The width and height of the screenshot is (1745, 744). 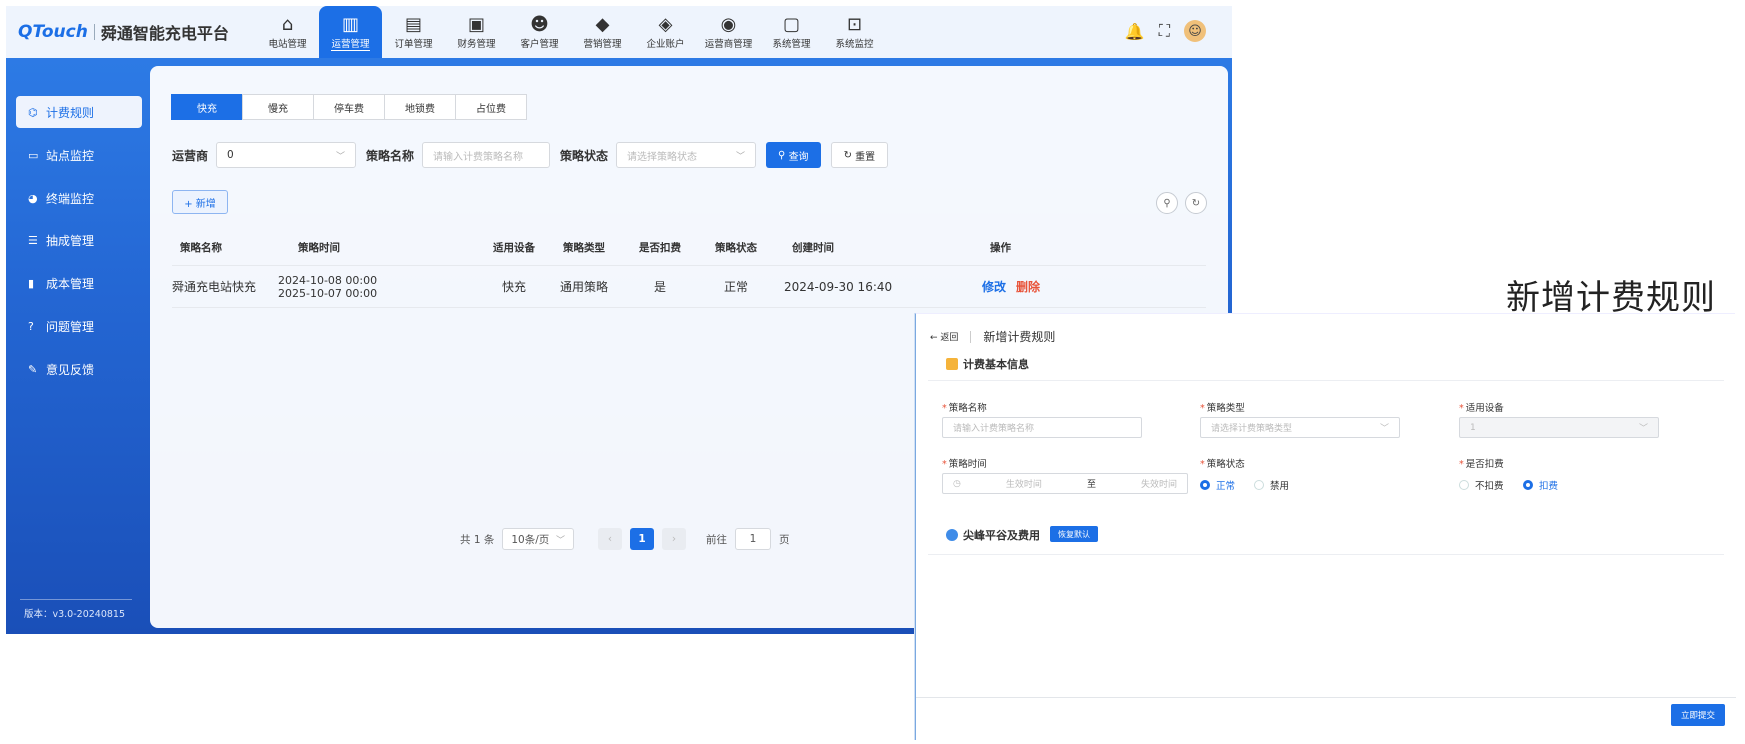 I want to click on list-icon: ☰, so click(x=33, y=240).